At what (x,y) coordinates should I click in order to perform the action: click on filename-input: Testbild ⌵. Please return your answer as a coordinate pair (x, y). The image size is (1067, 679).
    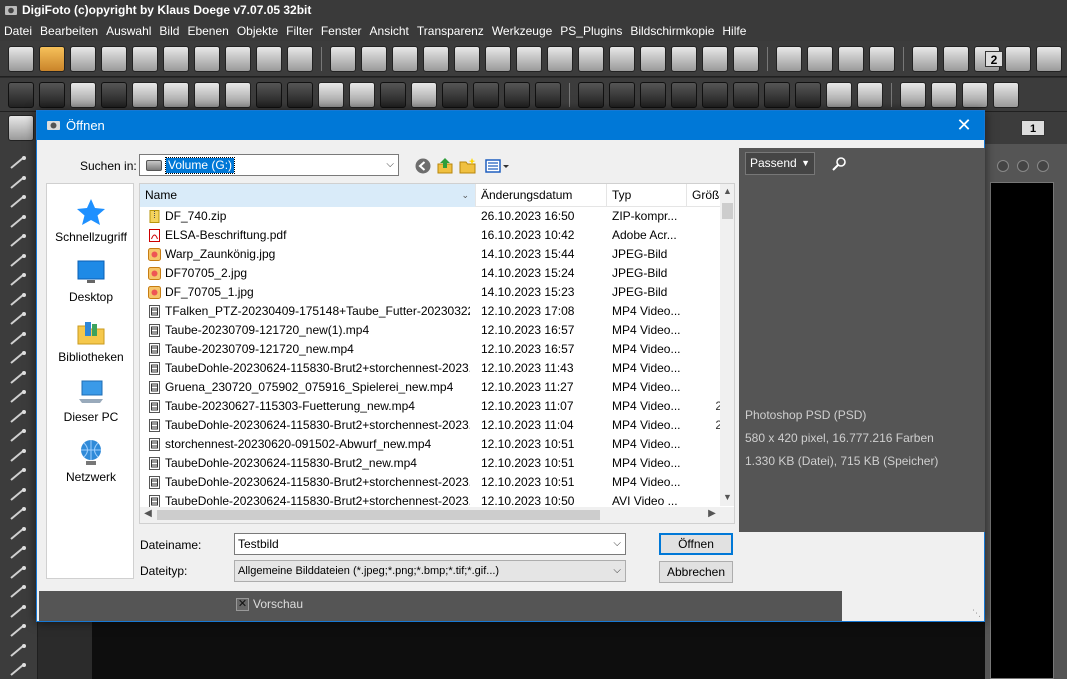
    Looking at the image, I should click on (430, 544).